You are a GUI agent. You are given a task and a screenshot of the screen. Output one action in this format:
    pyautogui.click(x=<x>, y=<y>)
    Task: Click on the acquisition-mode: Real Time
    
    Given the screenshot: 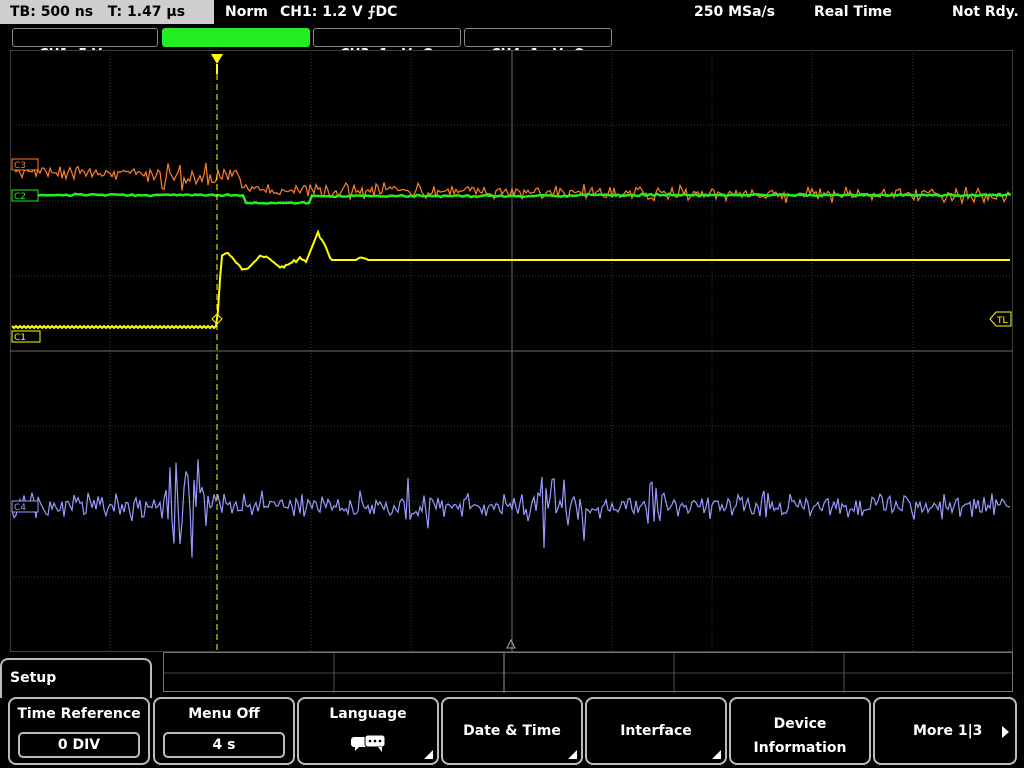 What is the action you would take?
    pyautogui.click(x=853, y=12)
    